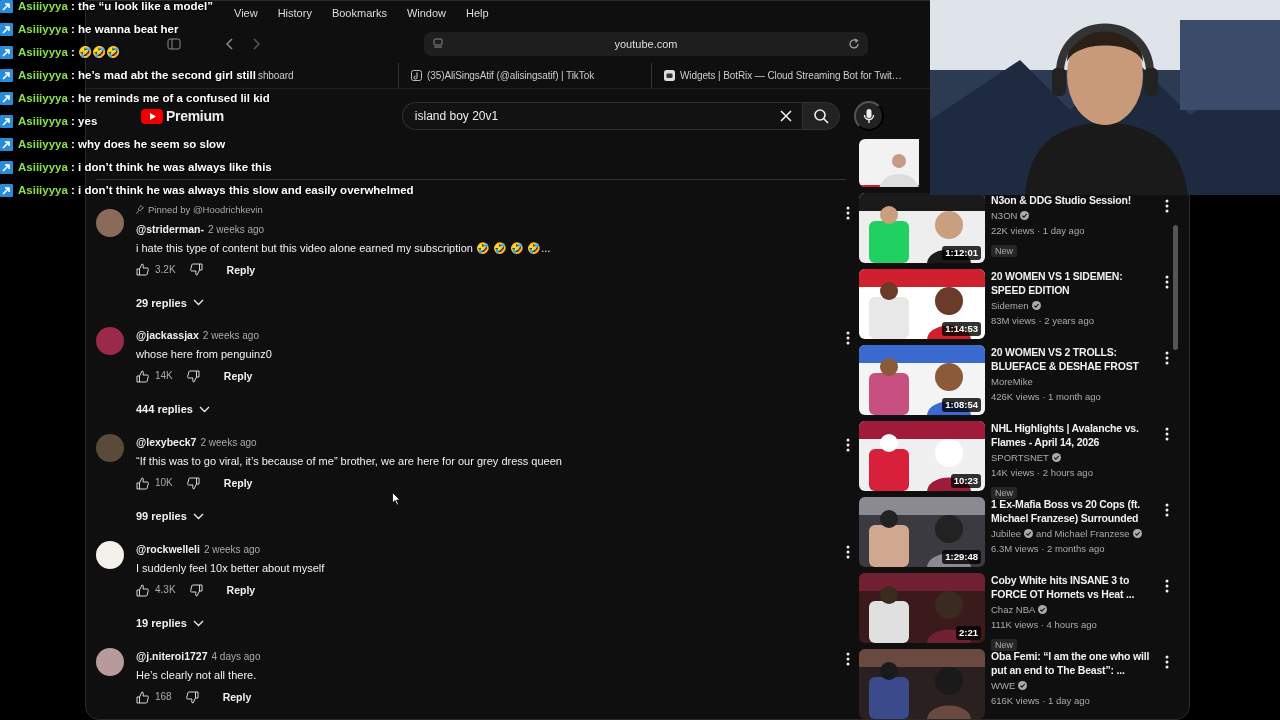 Image resolution: width=1280 pixels, height=720 pixels. What do you see at coordinates (646, 44) in the screenshot?
I see `address-bar: youtube.com` at bounding box center [646, 44].